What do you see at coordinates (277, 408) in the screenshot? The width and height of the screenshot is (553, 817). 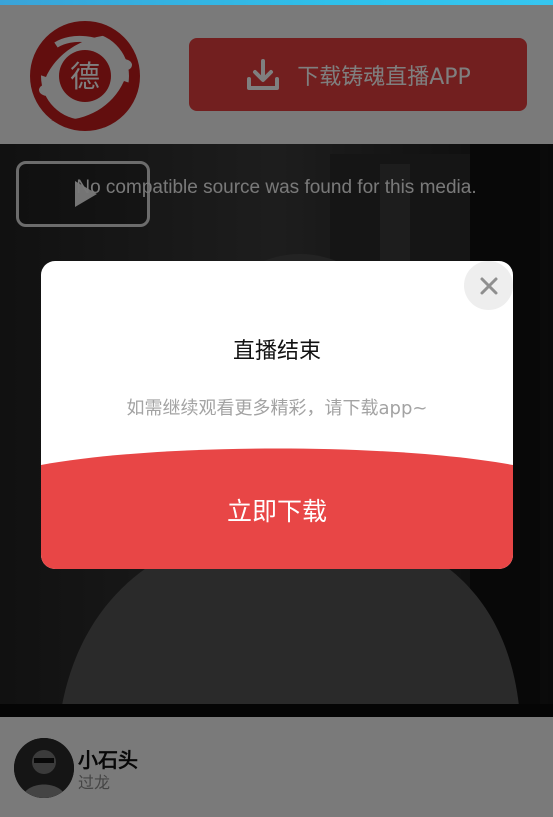 I see `dialog-message: 如需继续观看更多精彩，请下载app~` at bounding box center [277, 408].